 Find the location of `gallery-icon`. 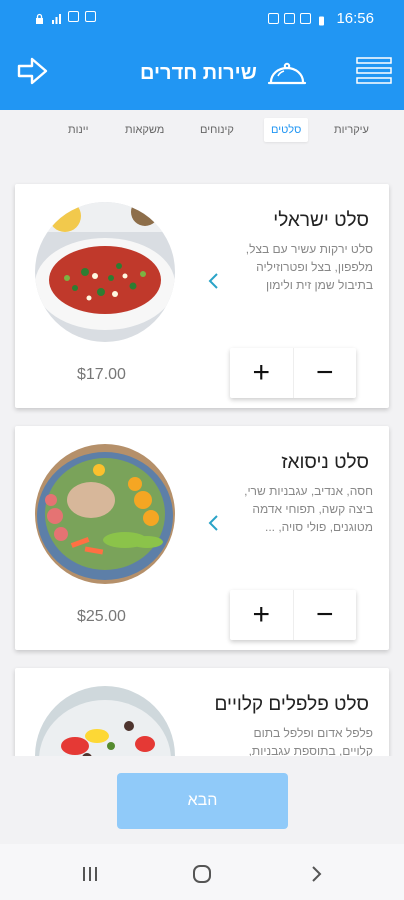

gallery-icon is located at coordinates (90, 16).